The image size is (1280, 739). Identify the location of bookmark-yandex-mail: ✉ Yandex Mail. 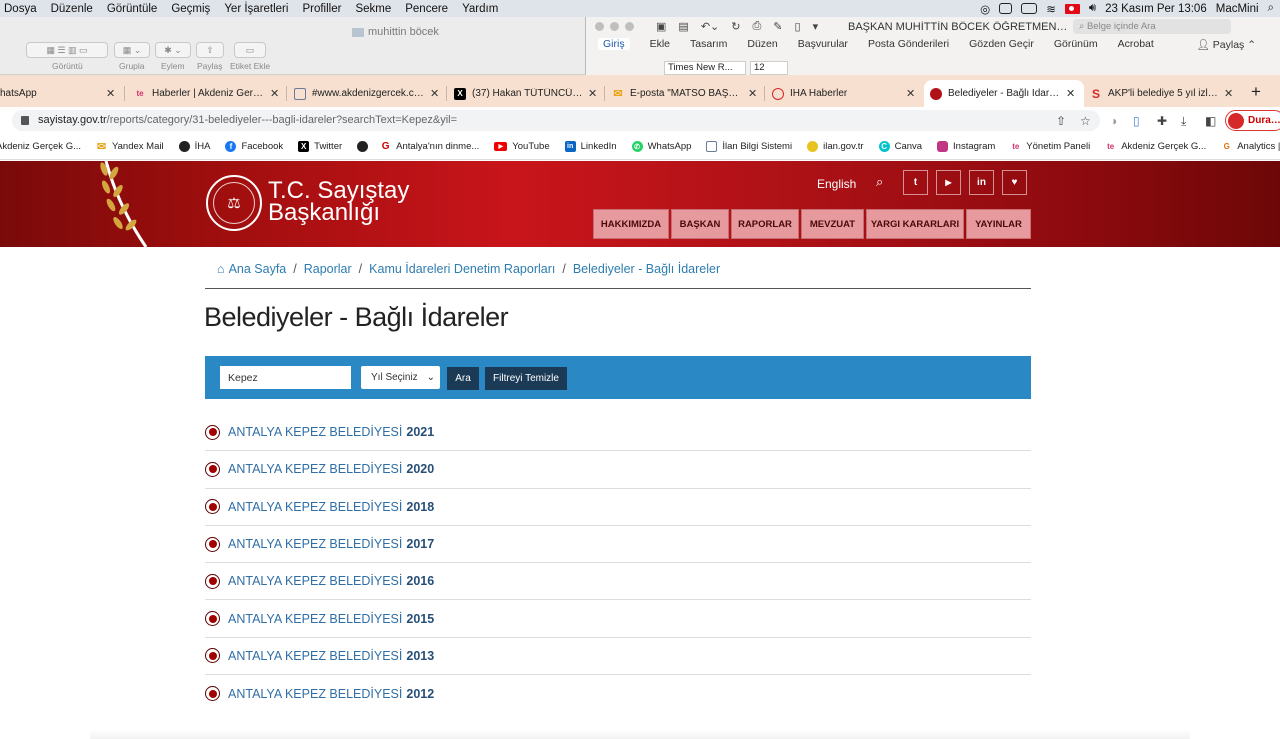
(130, 147).